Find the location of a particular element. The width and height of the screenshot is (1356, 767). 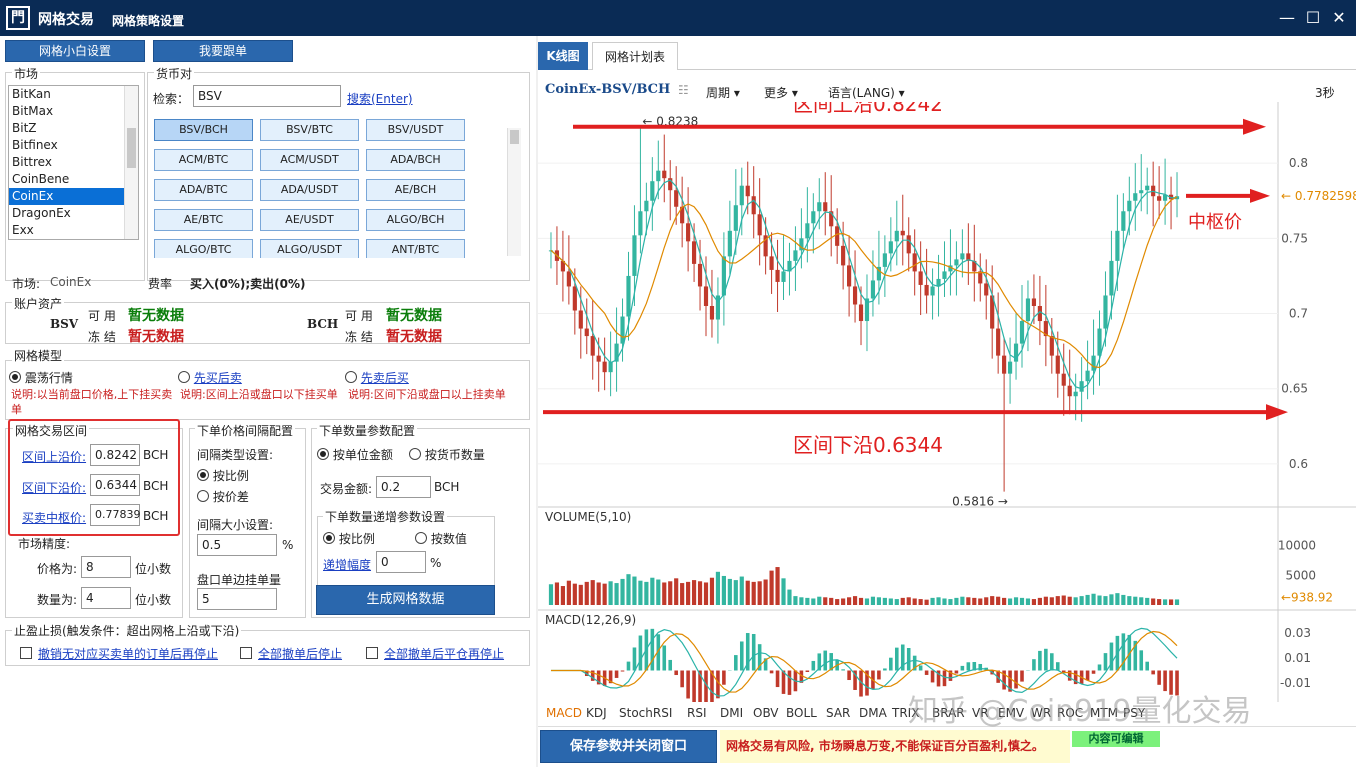

market-list-item: BitMax is located at coordinates (73, 111).